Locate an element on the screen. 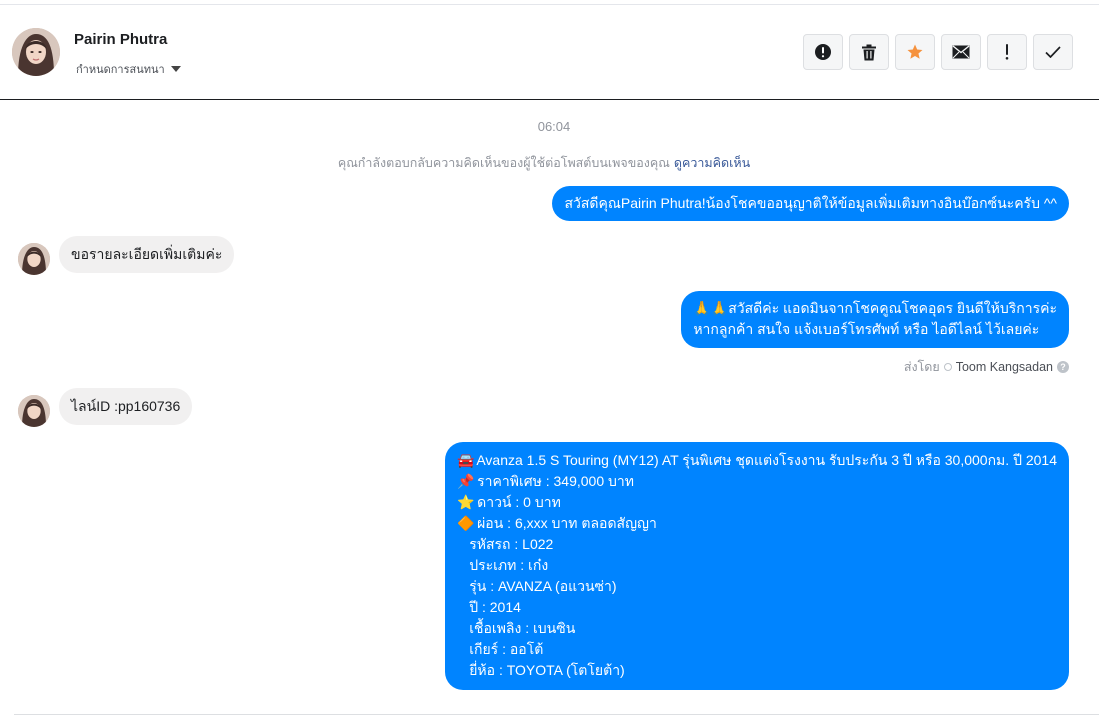  listing-down-payment: ดาวน์ : 0 บาท is located at coordinates (519, 502).